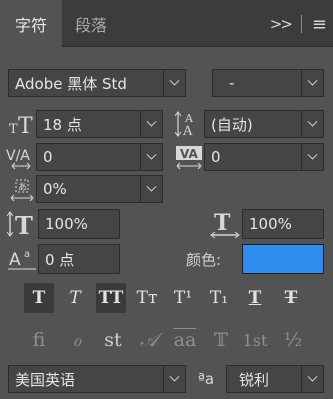 The height and width of the screenshot is (399, 333). Describe the element at coordinates (270, 224) in the screenshot. I see `horizontal-scale-value: 100%` at that location.